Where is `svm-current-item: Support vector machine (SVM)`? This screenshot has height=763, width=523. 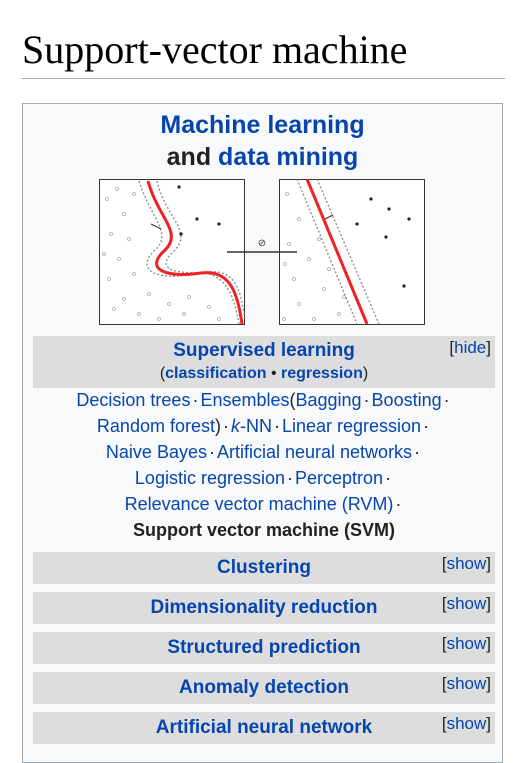
svm-current-item: Support vector machine (SVM) is located at coordinates (264, 530).